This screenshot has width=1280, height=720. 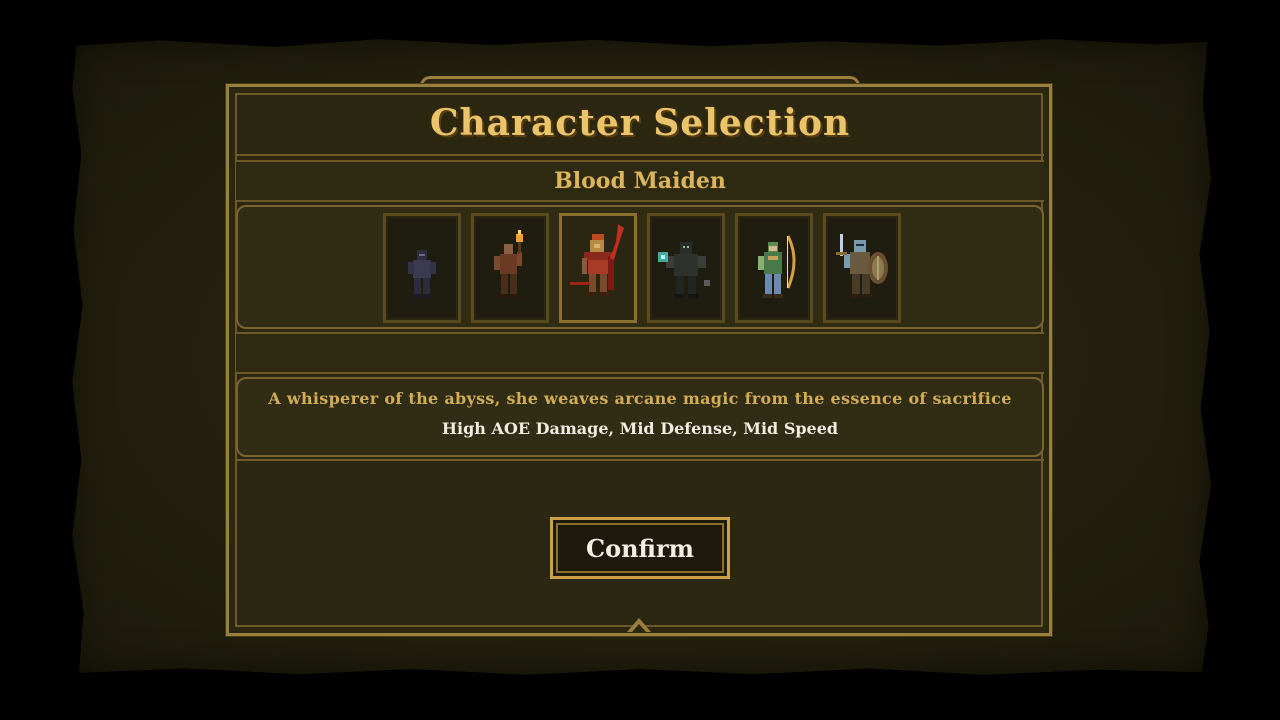 I want to click on dark-mage-sprite, so click(x=684, y=270).